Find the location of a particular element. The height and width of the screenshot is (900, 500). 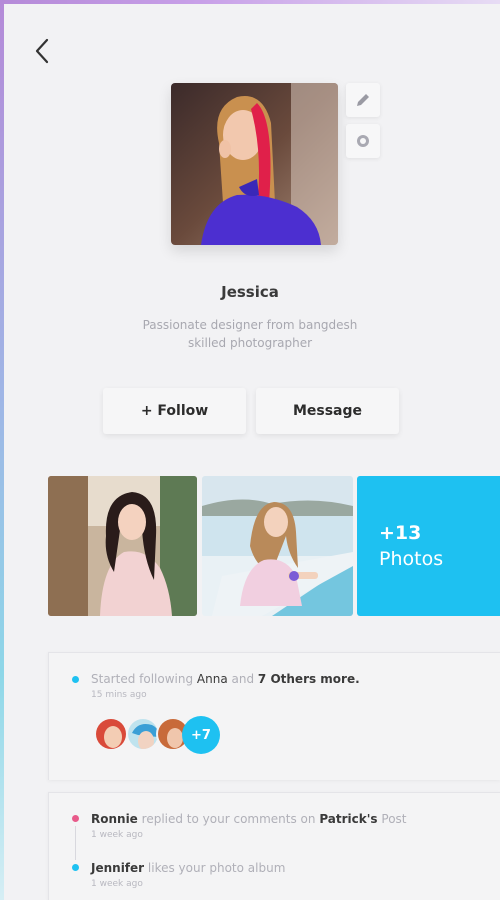

profile-avatar is located at coordinates (254, 164).